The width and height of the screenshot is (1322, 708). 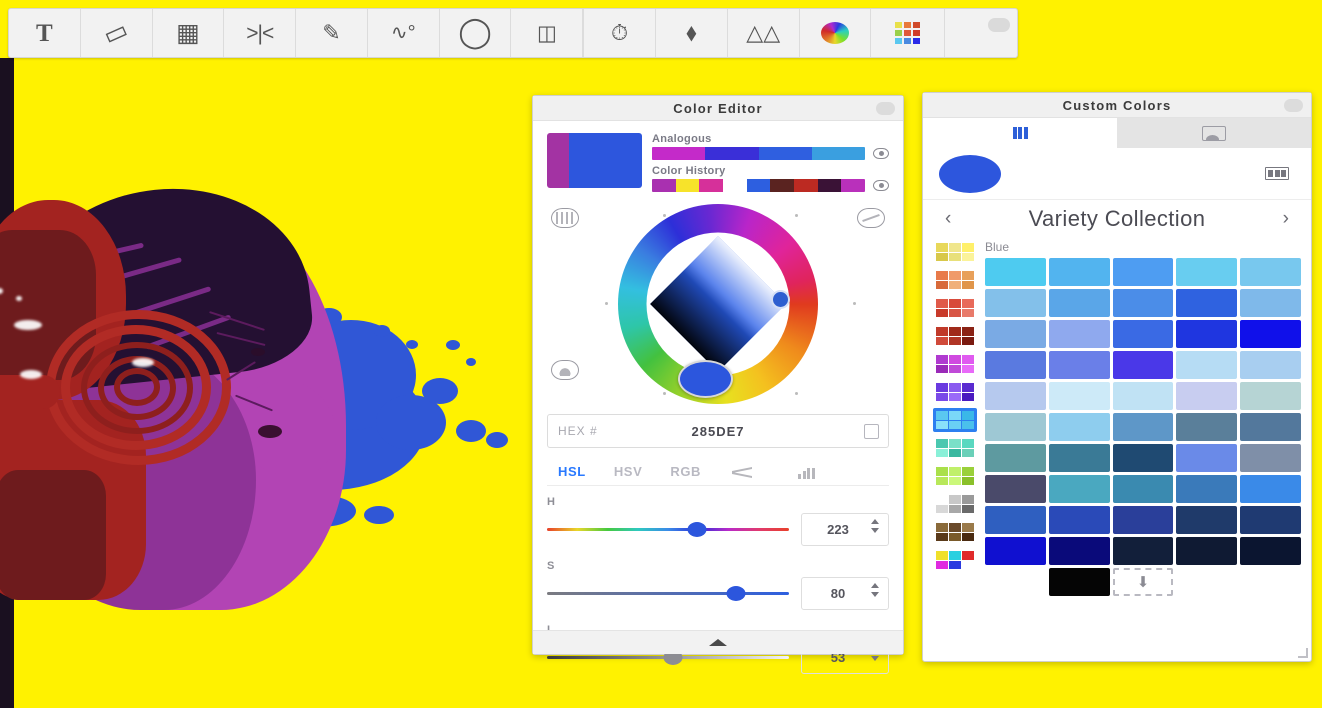 What do you see at coordinates (908, 33) in the screenshot?
I see `palette-tool` at bounding box center [908, 33].